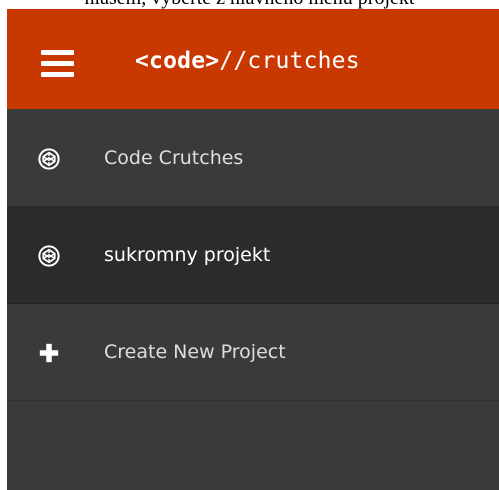  Describe the element at coordinates (289, 61) in the screenshot. I see `logo-crutches-text: //crutches` at that location.